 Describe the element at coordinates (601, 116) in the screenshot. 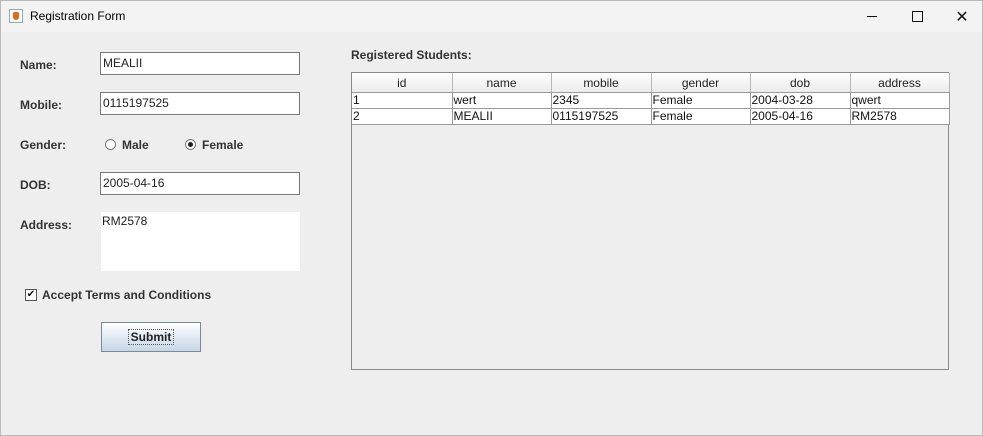

I see `table-cell: 0115197525` at that location.